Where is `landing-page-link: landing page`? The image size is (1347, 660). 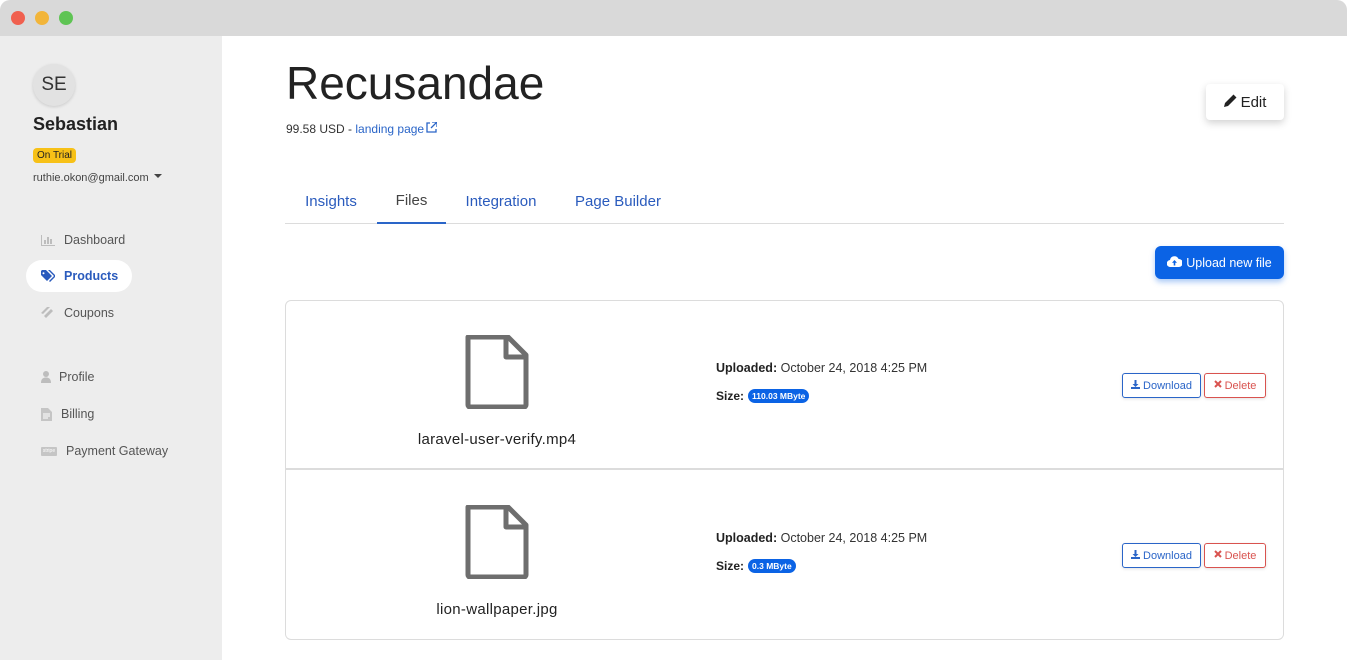 landing-page-link: landing page is located at coordinates (396, 128).